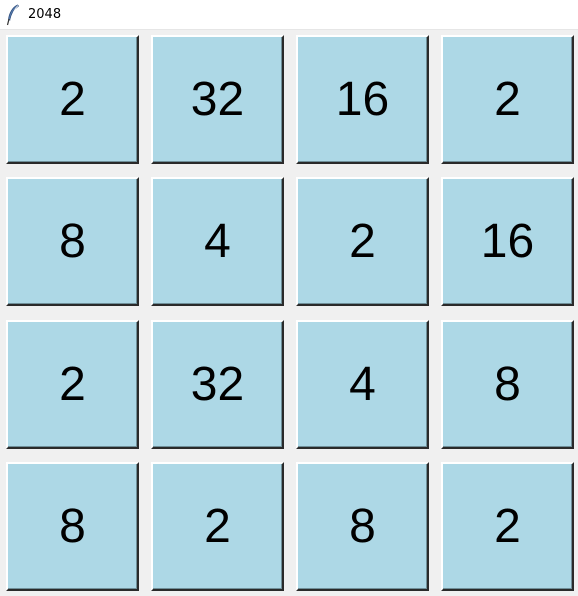 This screenshot has height=596, width=578. Describe the element at coordinates (45, 14) in the screenshot. I see `window-title: 2048` at that location.